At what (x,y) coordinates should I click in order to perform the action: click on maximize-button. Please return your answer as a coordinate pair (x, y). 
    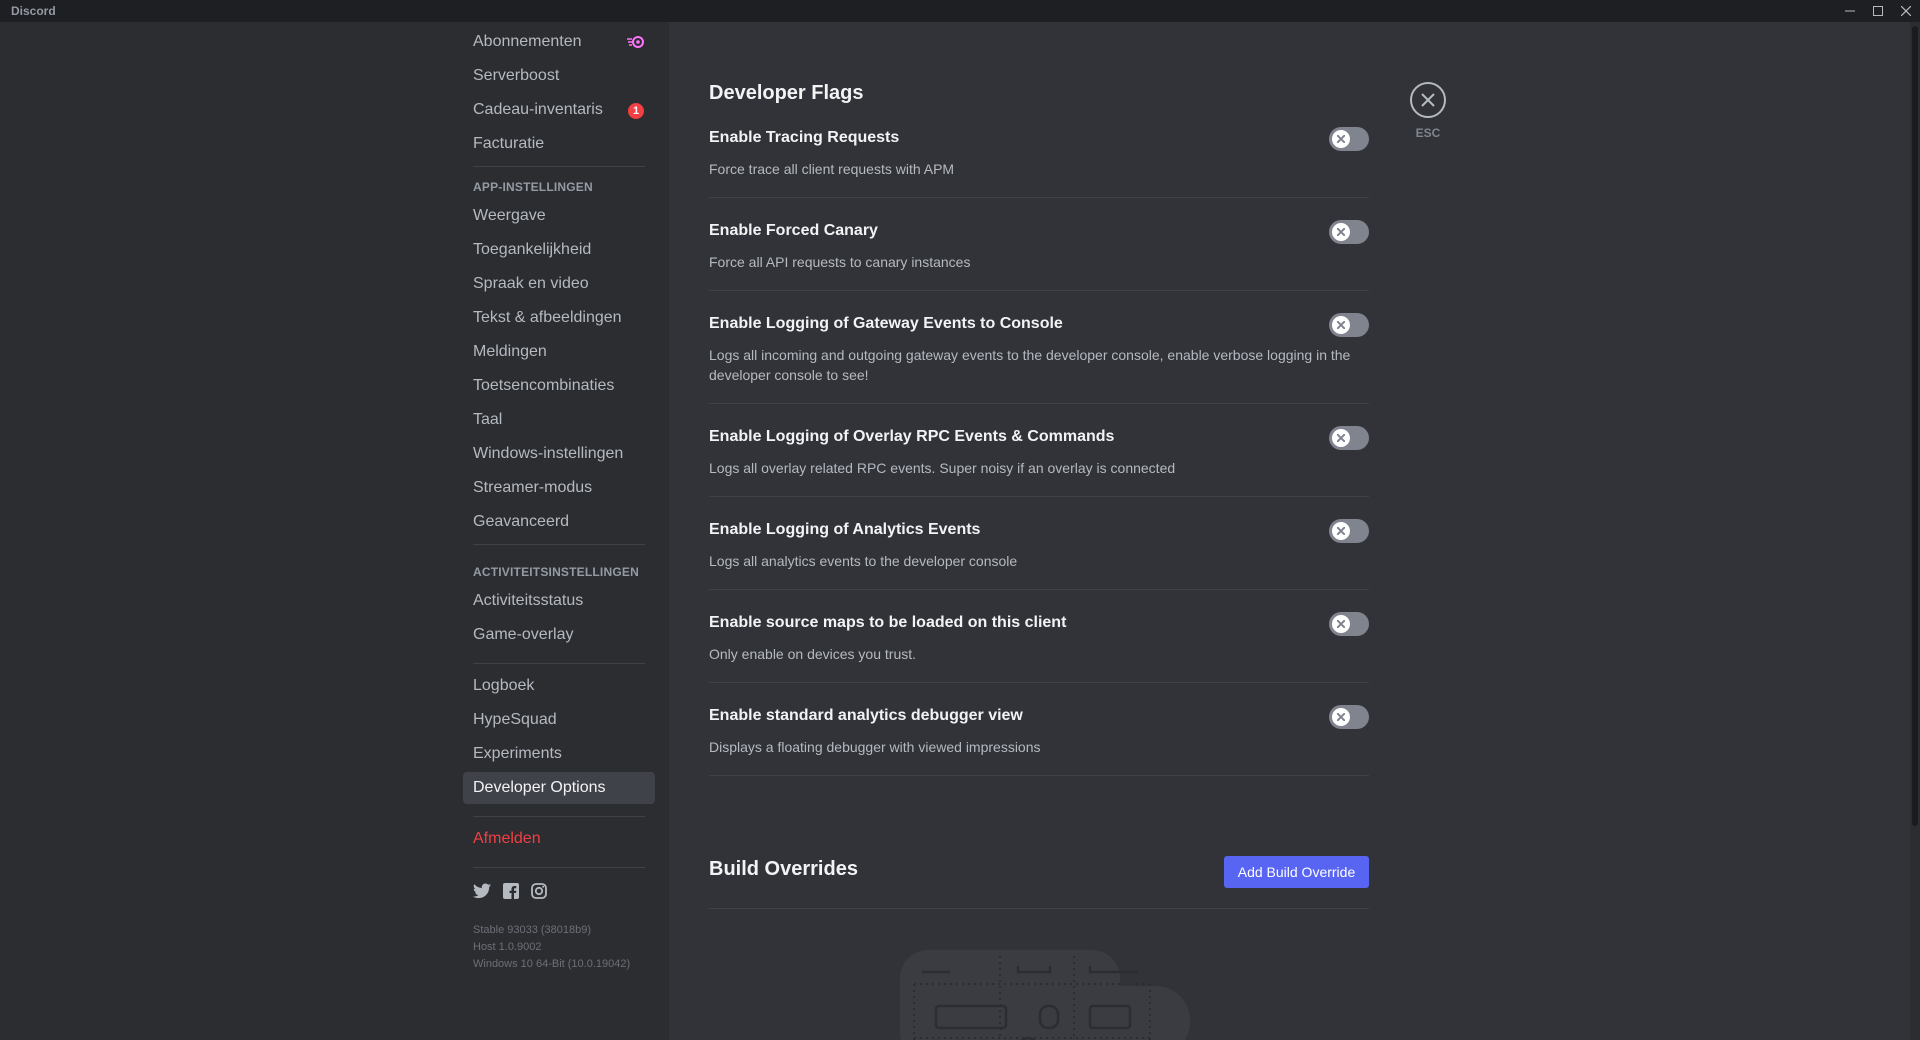
    Looking at the image, I should click on (1878, 11).